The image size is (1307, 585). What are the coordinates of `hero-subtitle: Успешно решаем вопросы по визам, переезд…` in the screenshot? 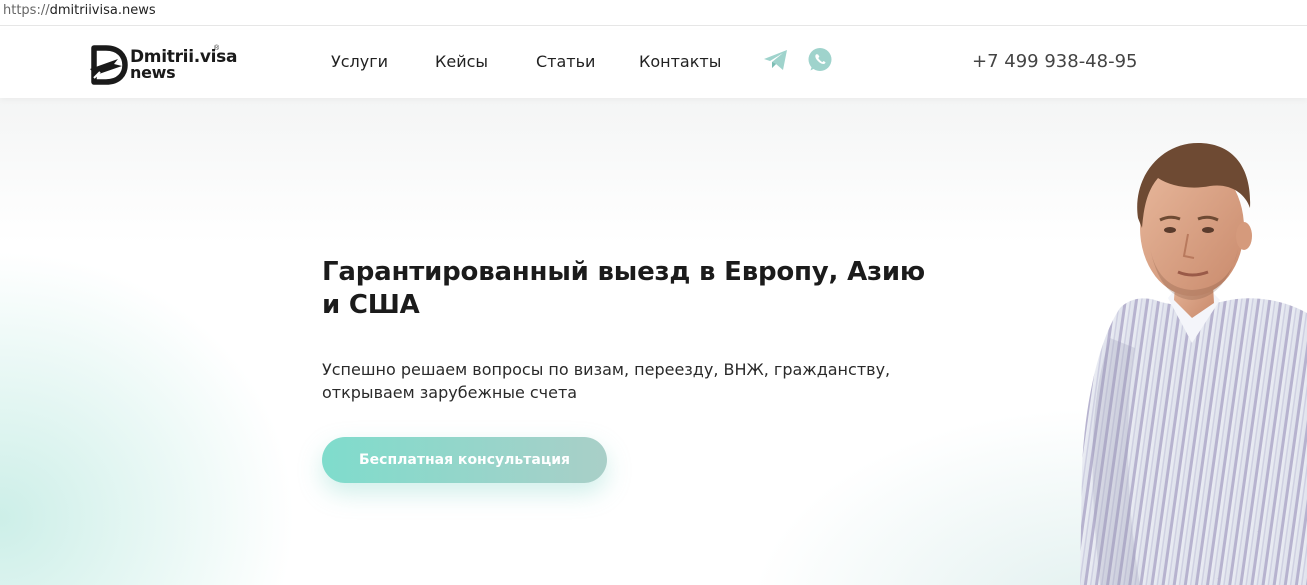 It's located at (606, 381).